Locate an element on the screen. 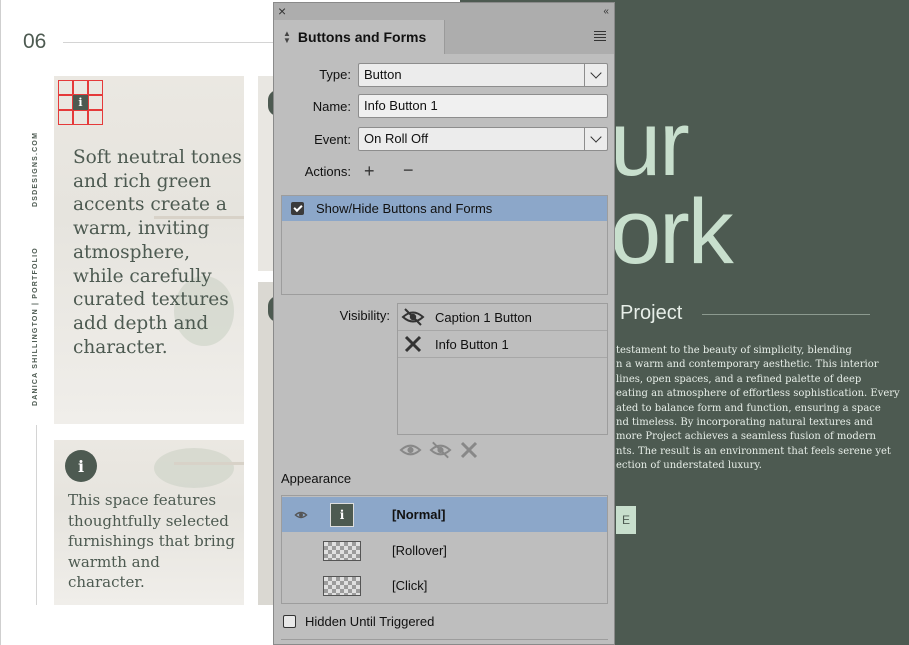 The height and width of the screenshot is (645, 909). close-icon: × is located at coordinates (282, 11).